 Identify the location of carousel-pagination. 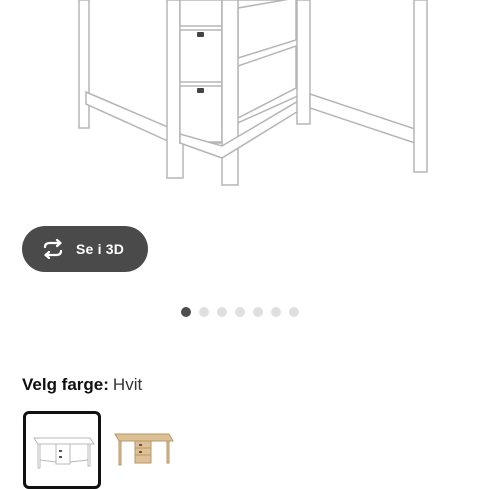
(240, 312).